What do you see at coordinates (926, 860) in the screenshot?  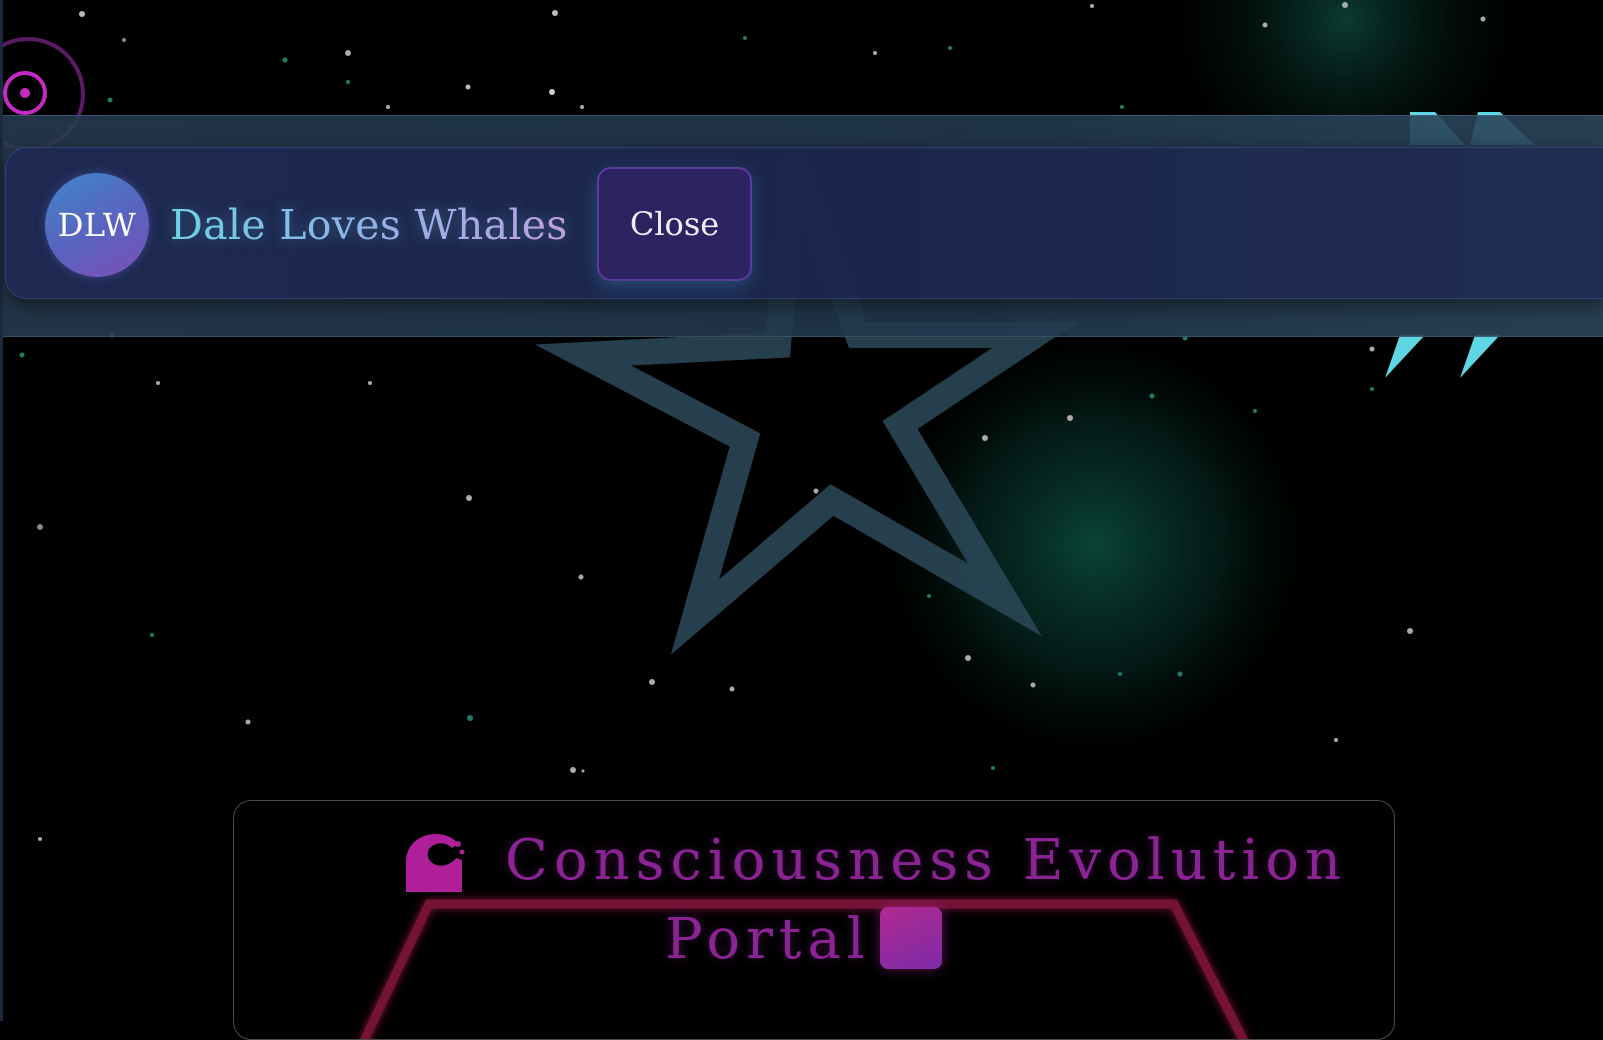 I see `portal-title: Consciousness Evolution` at bounding box center [926, 860].